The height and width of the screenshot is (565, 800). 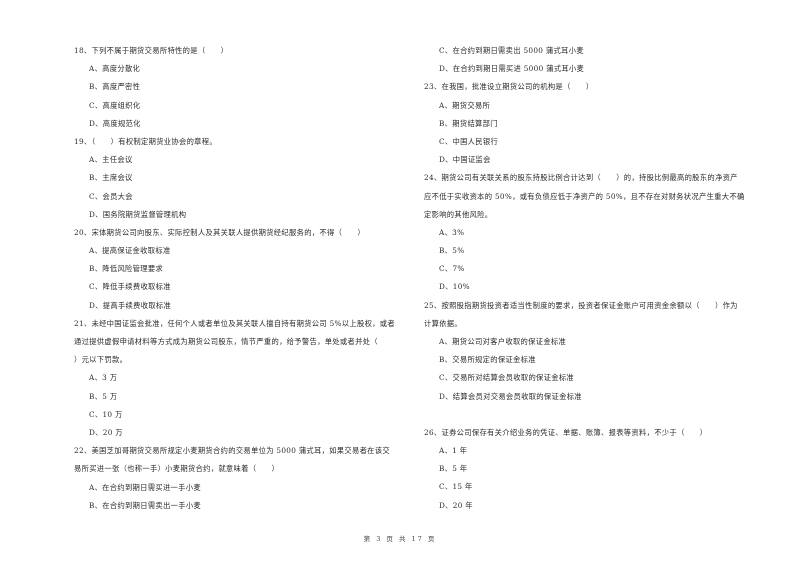 I want to click on option-d: D、中国证监会, so click(x=465, y=160).